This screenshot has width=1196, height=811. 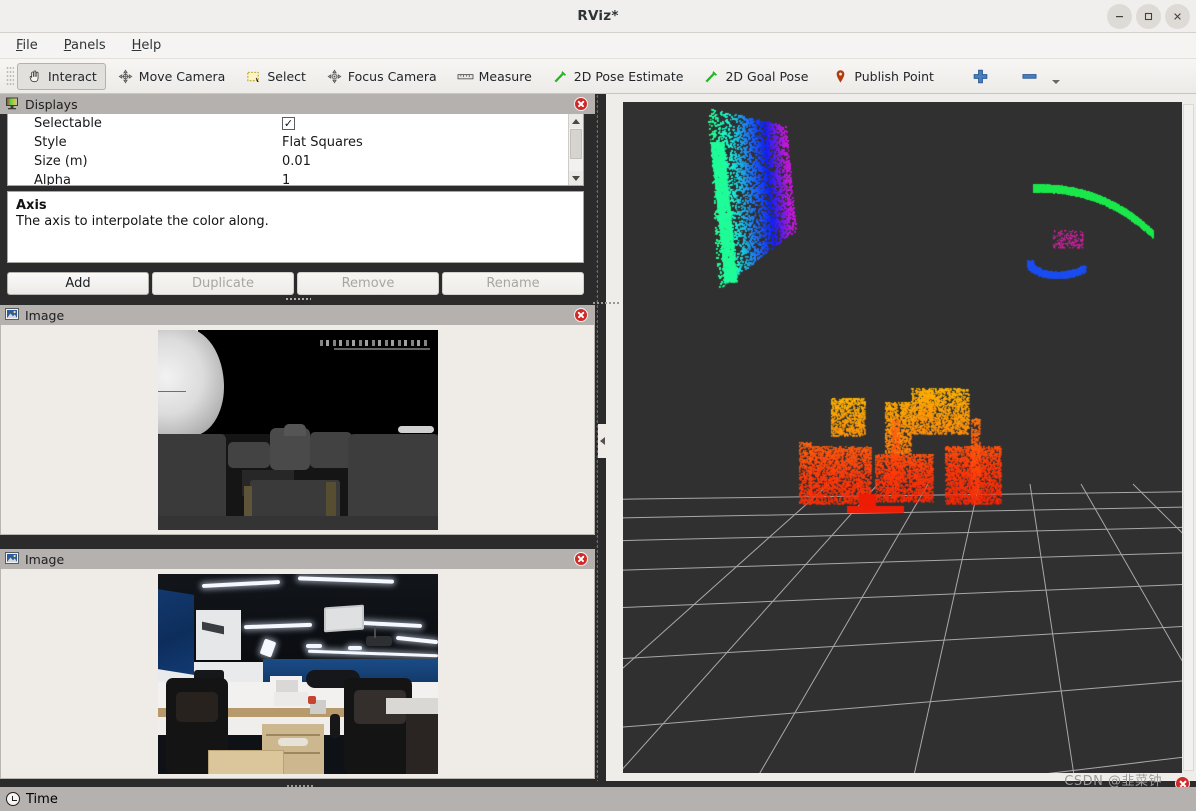 I want to click on window-title: RViz*, so click(x=598, y=16).